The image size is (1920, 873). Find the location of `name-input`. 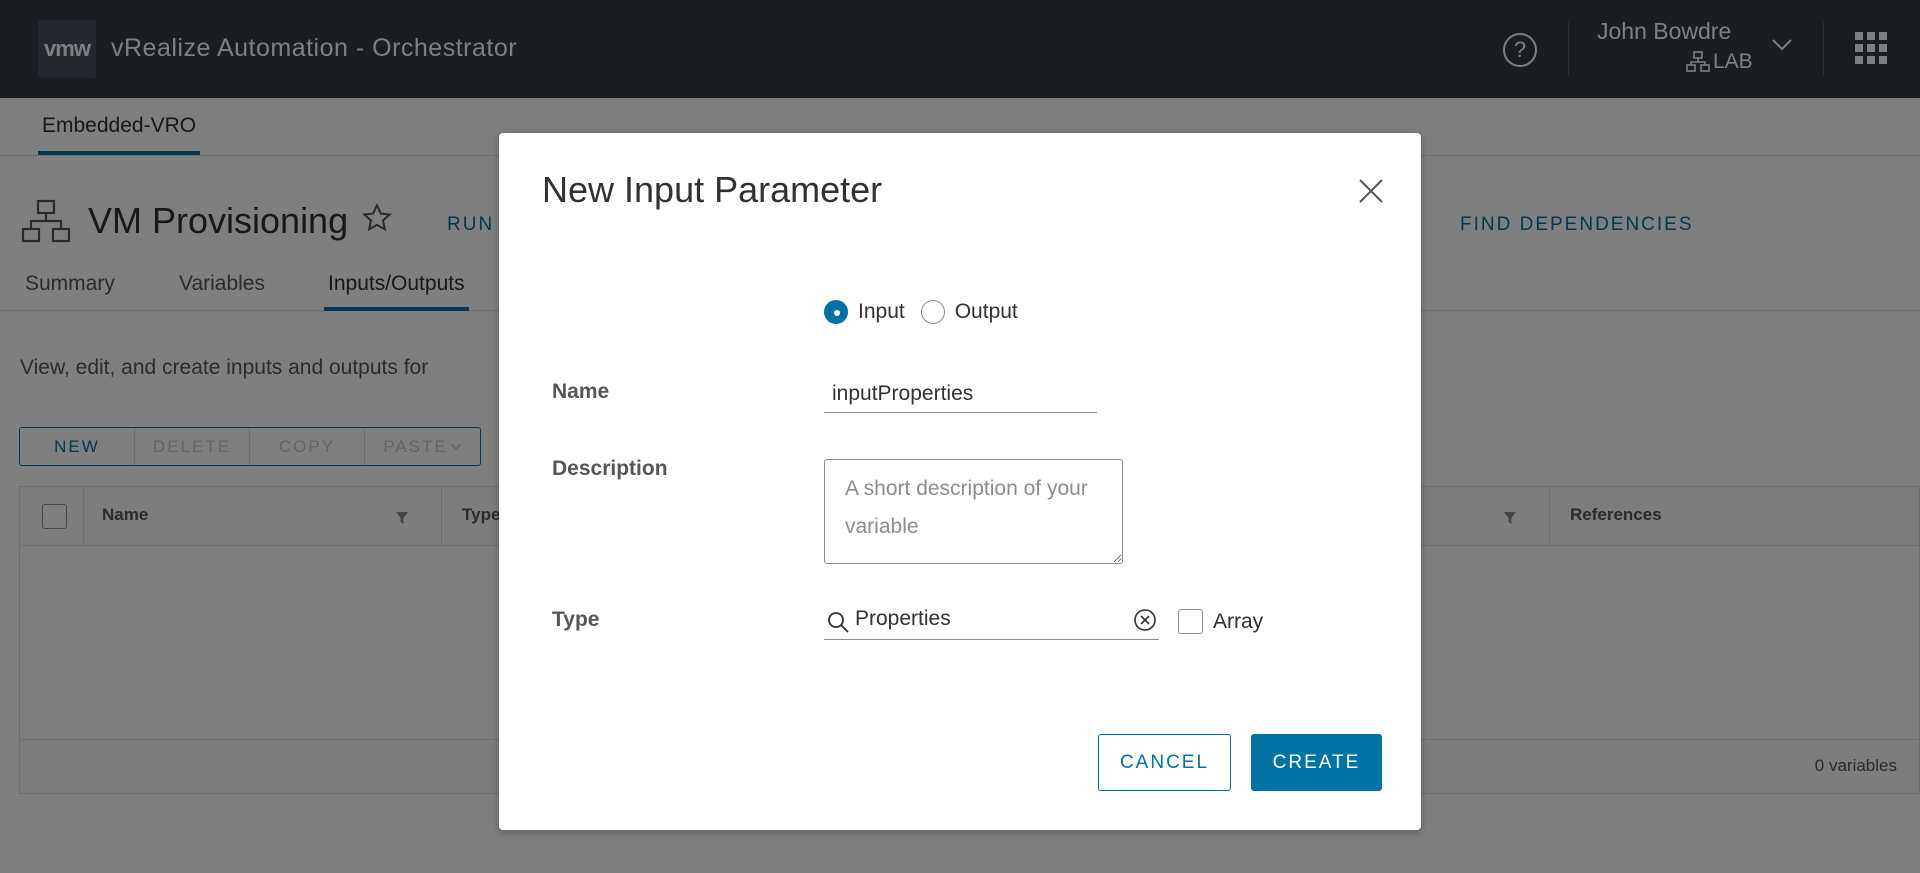

name-input is located at coordinates (960, 394).